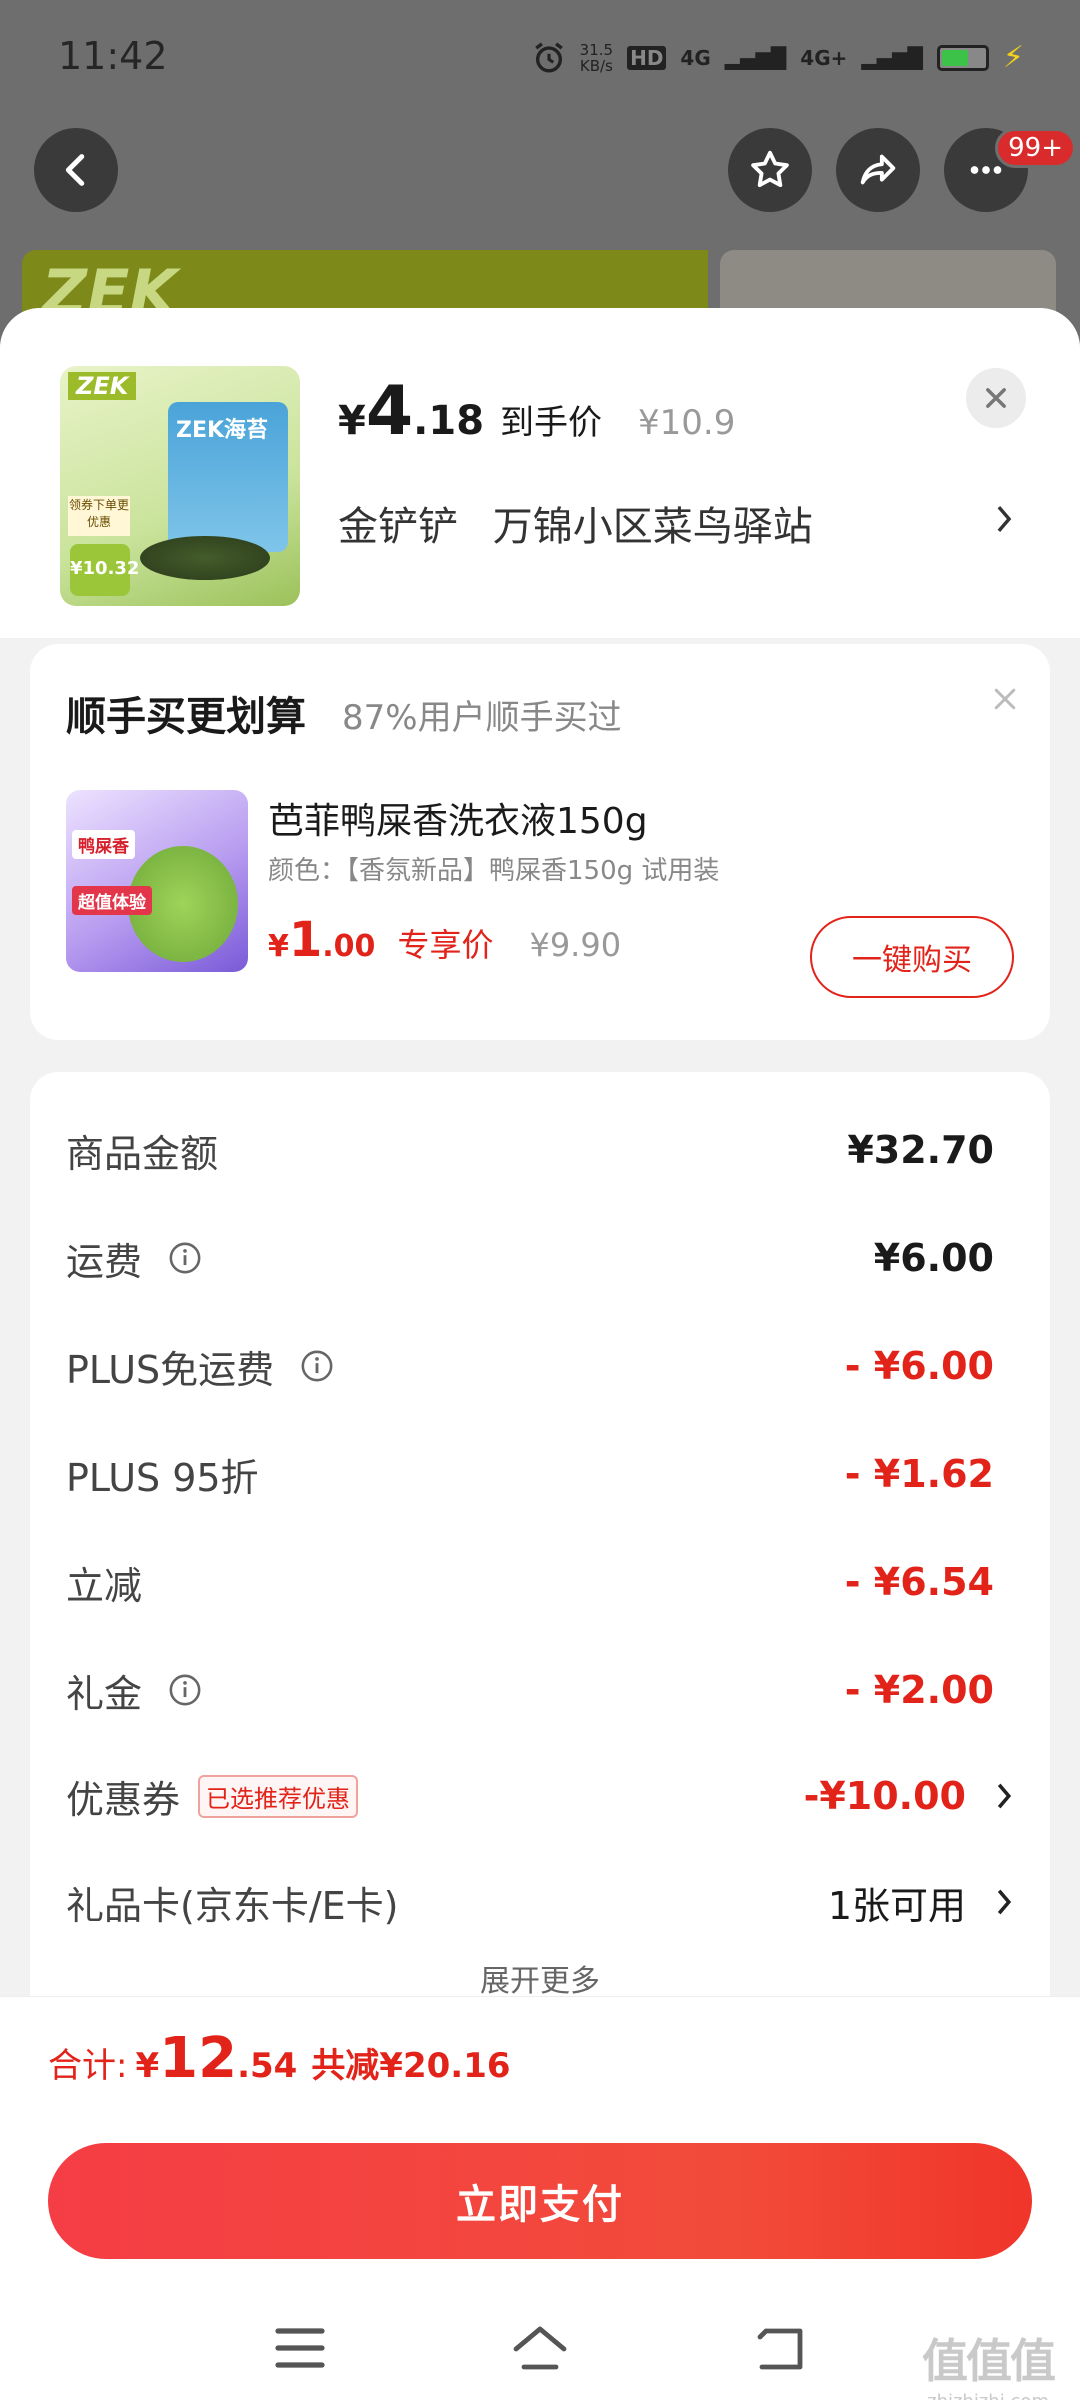 This screenshot has height=2400, width=1080. I want to click on pickup-name: 金铲铲, so click(398, 527).